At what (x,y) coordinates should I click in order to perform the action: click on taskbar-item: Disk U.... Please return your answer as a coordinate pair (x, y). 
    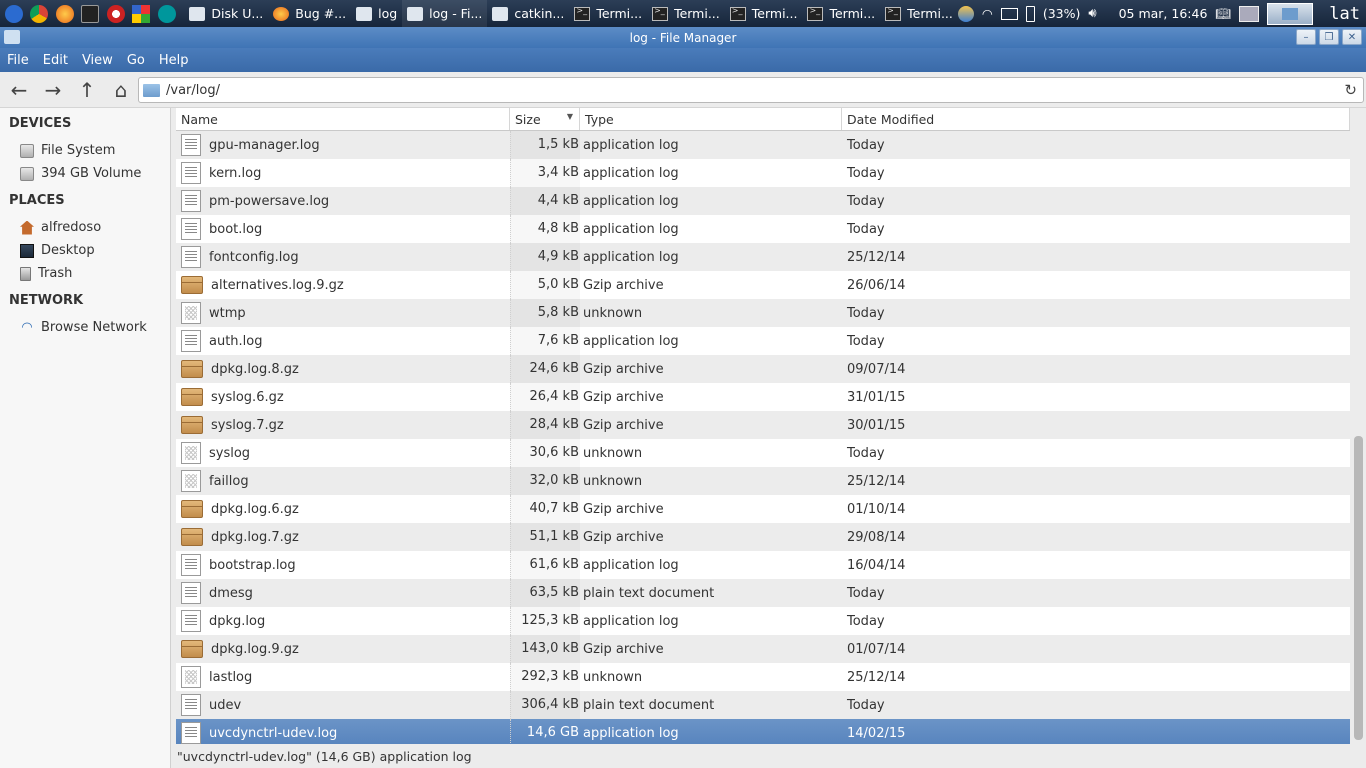
    Looking at the image, I should click on (226, 13).